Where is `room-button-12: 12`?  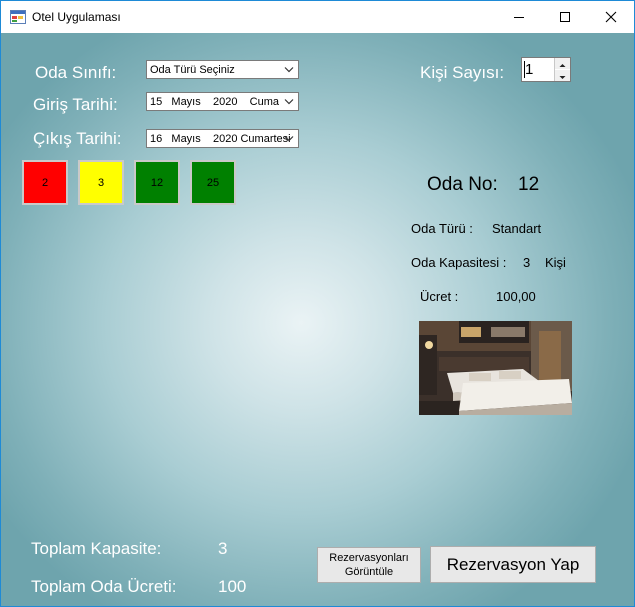
room-button-12: 12 is located at coordinates (157, 182).